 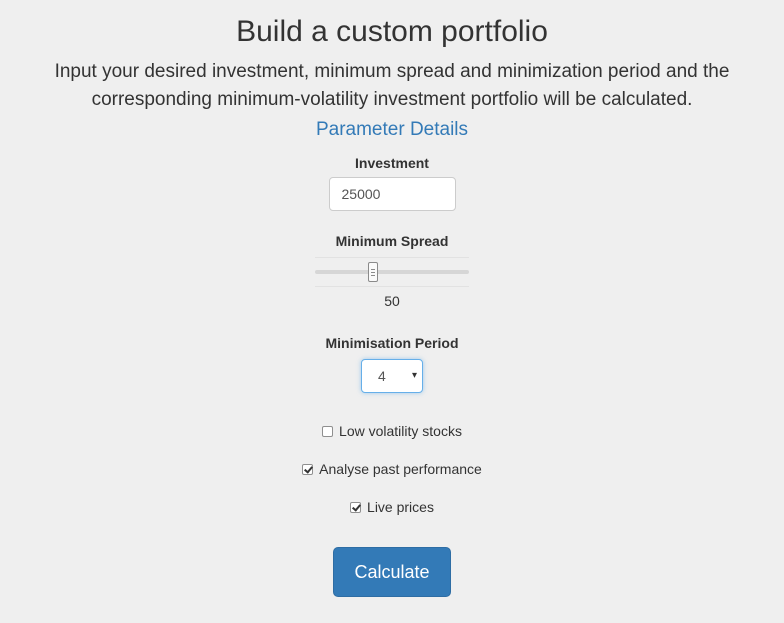 What do you see at coordinates (400, 431) in the screenshot?
I see `low-volatility-label: Low volatility stocks` at bounding box center [400, 431].